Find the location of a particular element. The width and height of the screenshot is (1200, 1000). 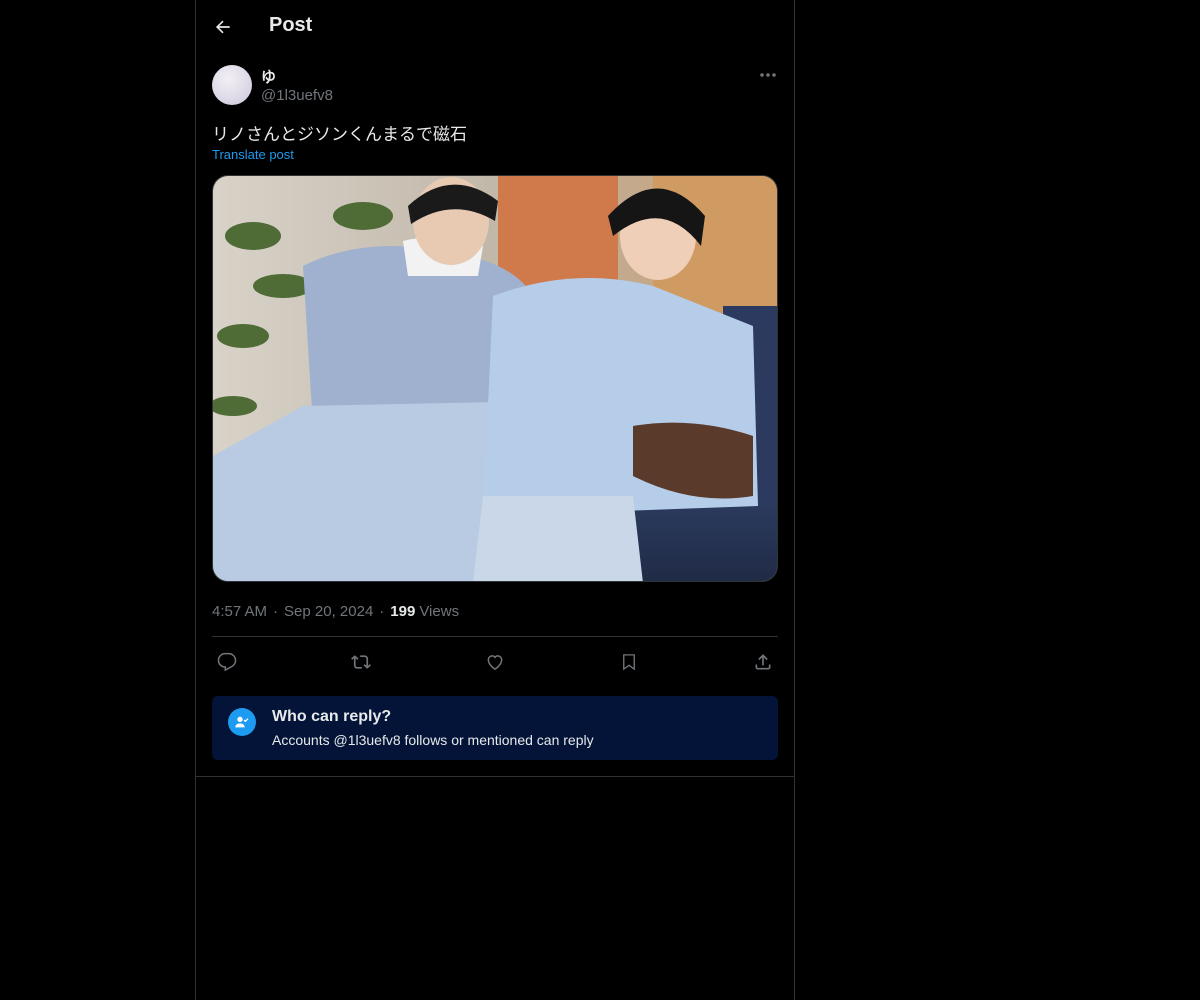

more-options-button is located at coordinates (768, 75).